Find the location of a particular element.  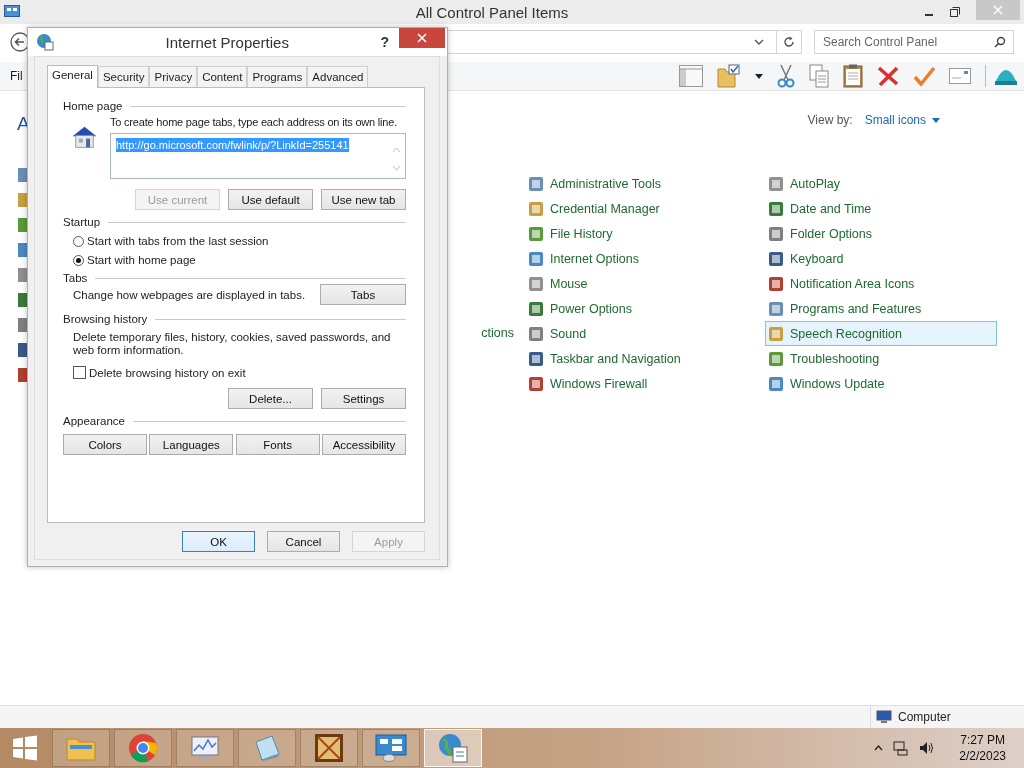

close-button is located at coordinates (422, 38).